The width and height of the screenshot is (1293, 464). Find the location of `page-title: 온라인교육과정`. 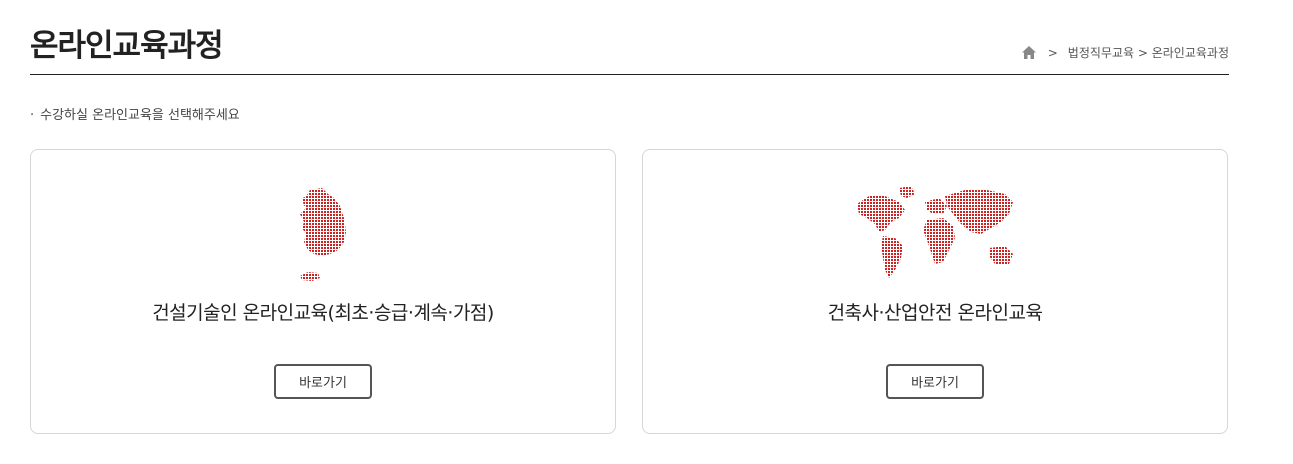

page-title: 온라인교육과정 is located at coordinates (127, 46).